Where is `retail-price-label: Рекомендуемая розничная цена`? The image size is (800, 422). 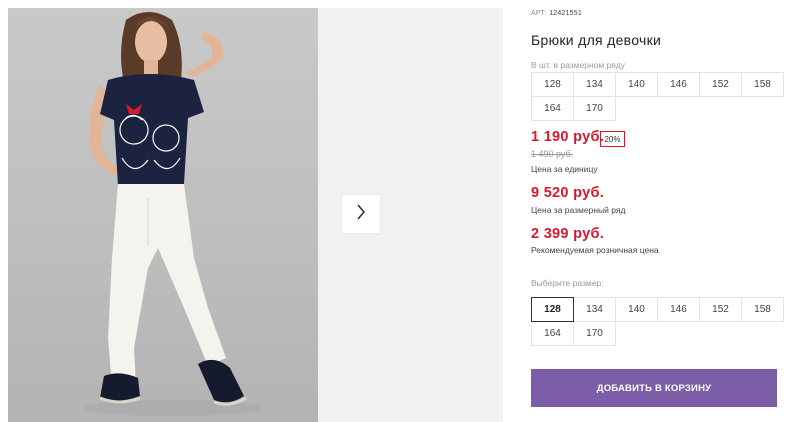 retail-price-label: Рекомендуемая розничная цена is located at coordinates (595, 250).